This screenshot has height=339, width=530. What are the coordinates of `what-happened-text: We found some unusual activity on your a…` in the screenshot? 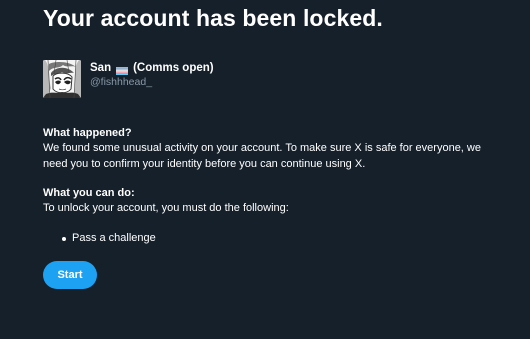 It's located at (262, 156).